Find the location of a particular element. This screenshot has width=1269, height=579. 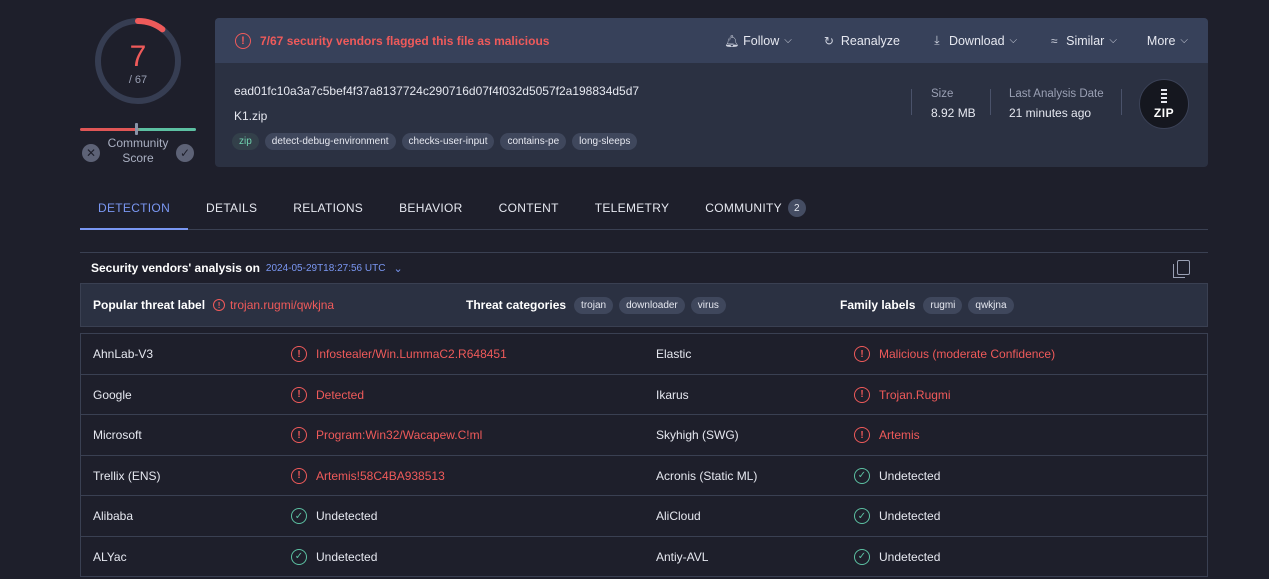

vendor-result: ! Detected is located at coordinates (327, 395).